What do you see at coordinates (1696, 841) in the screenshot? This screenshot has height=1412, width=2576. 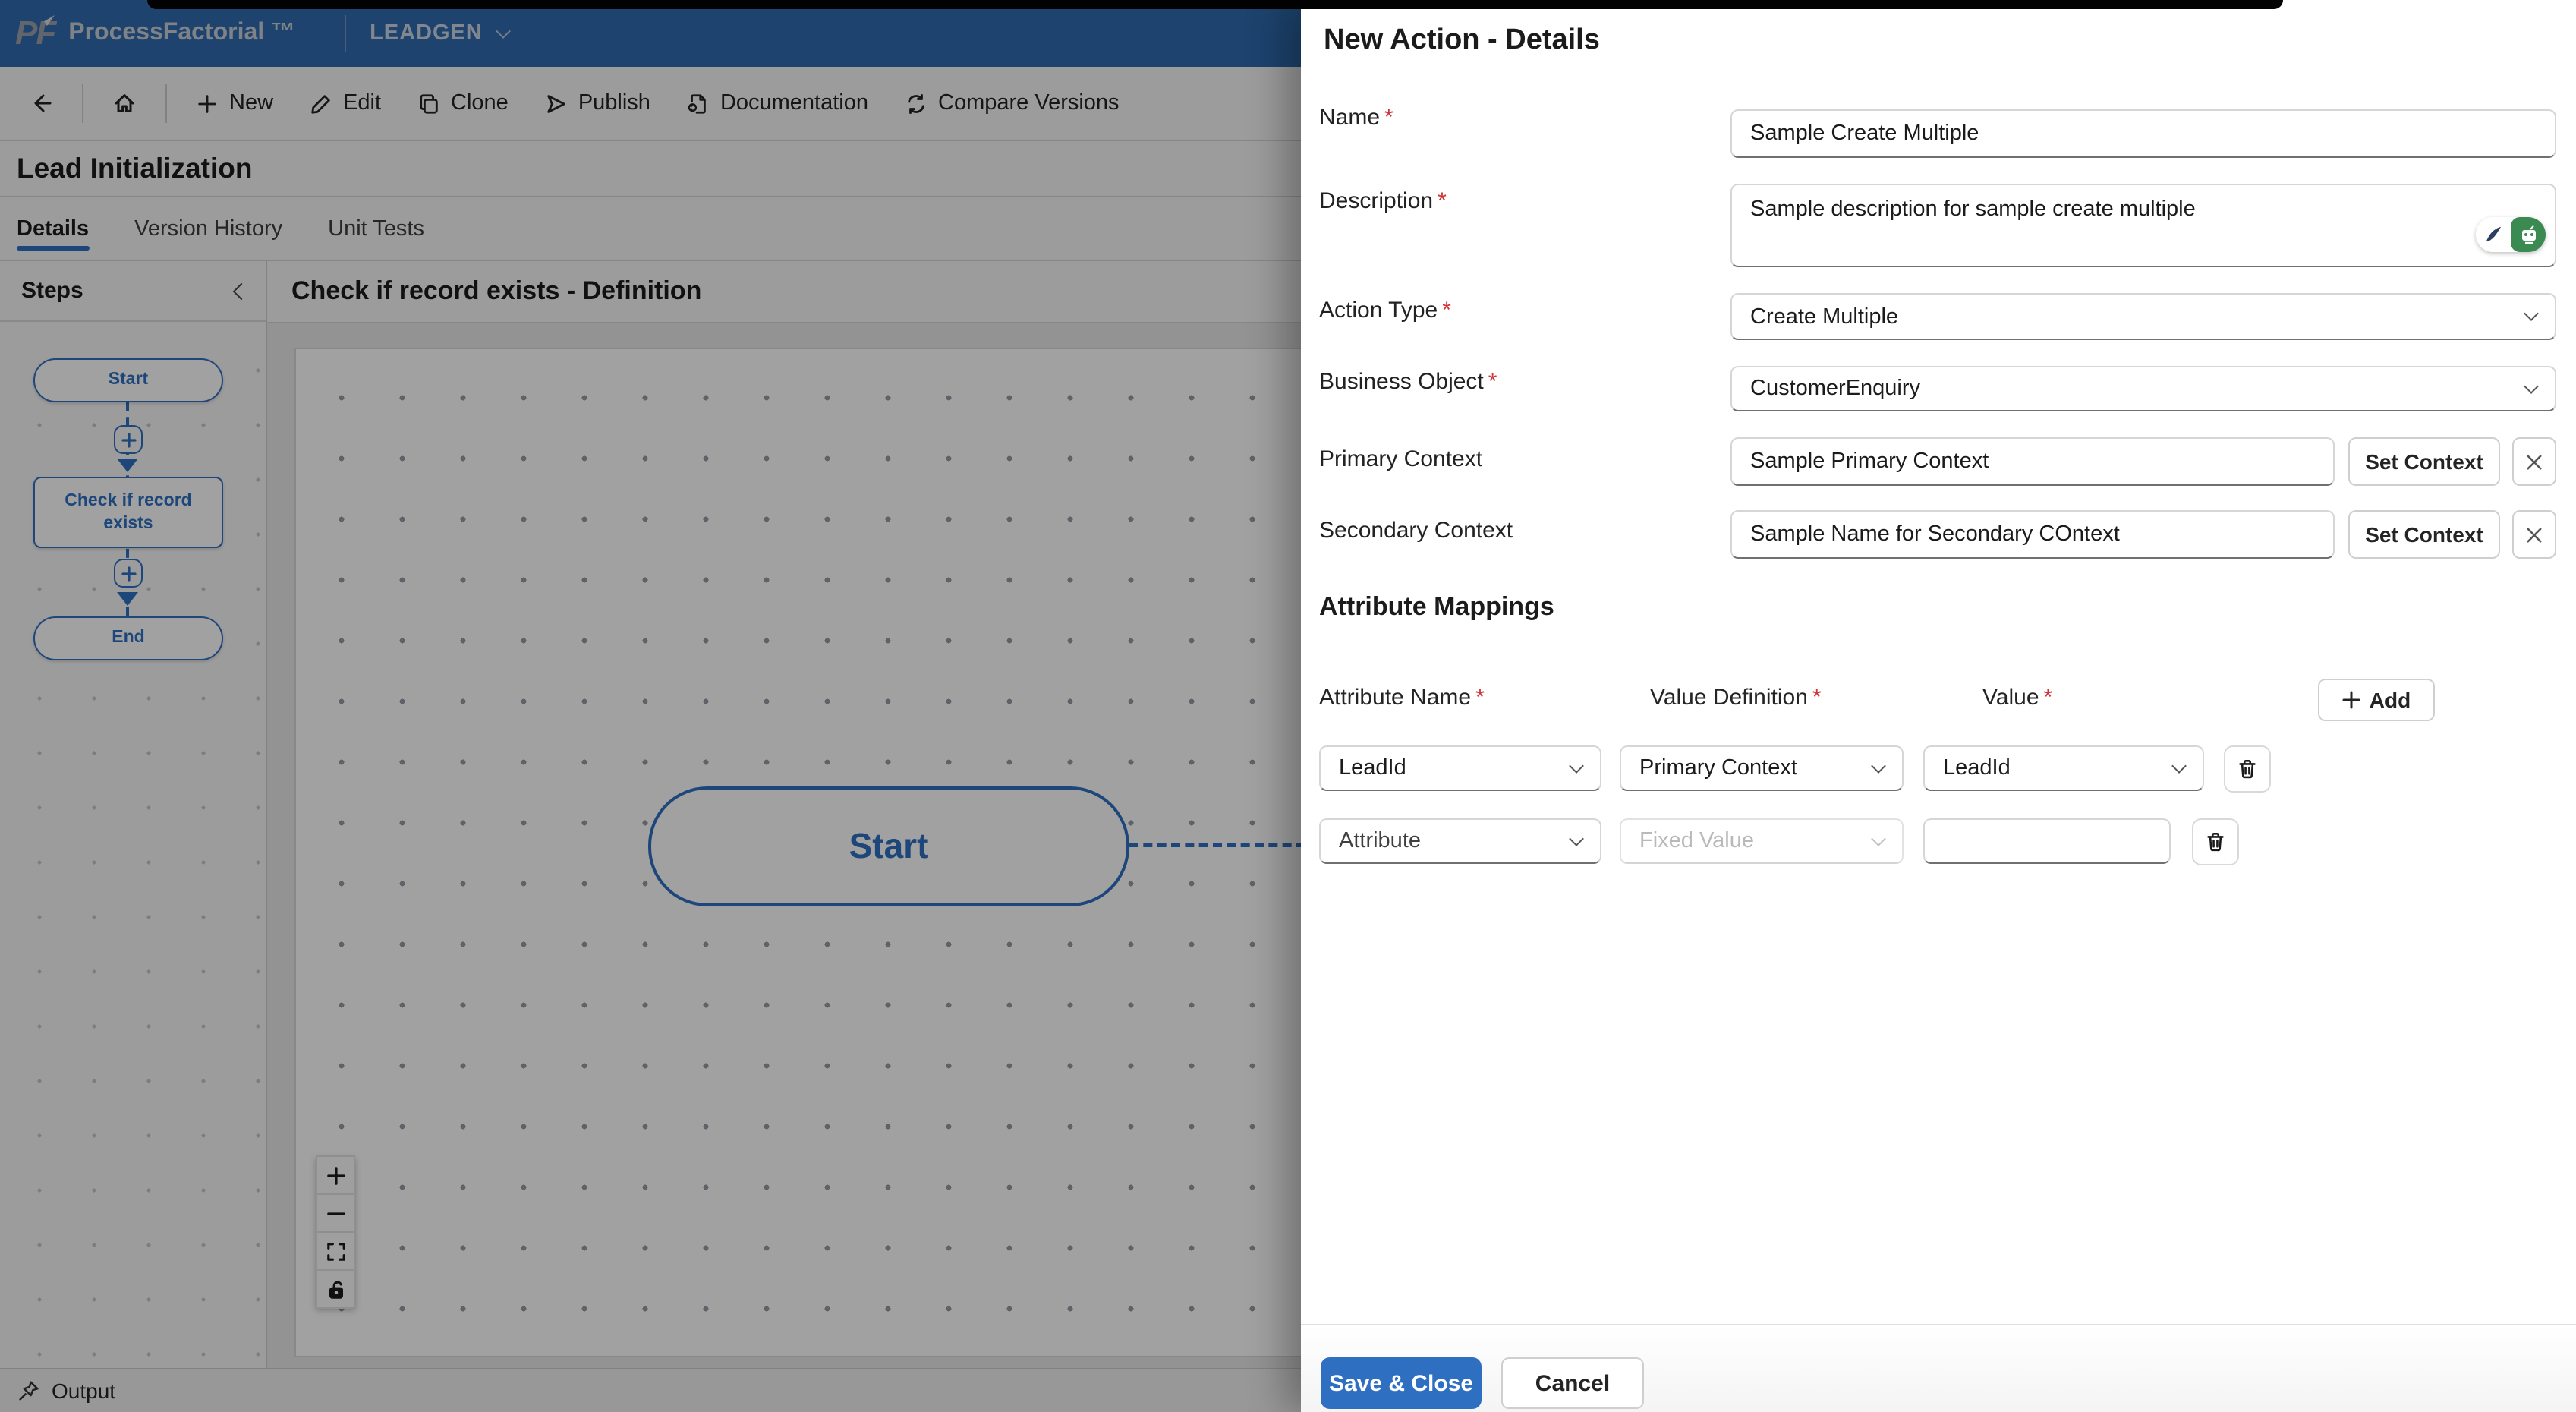 I see `mapping-row2-value-definition-placeholder: Fixed Value` at bounding box center [1696, 841].